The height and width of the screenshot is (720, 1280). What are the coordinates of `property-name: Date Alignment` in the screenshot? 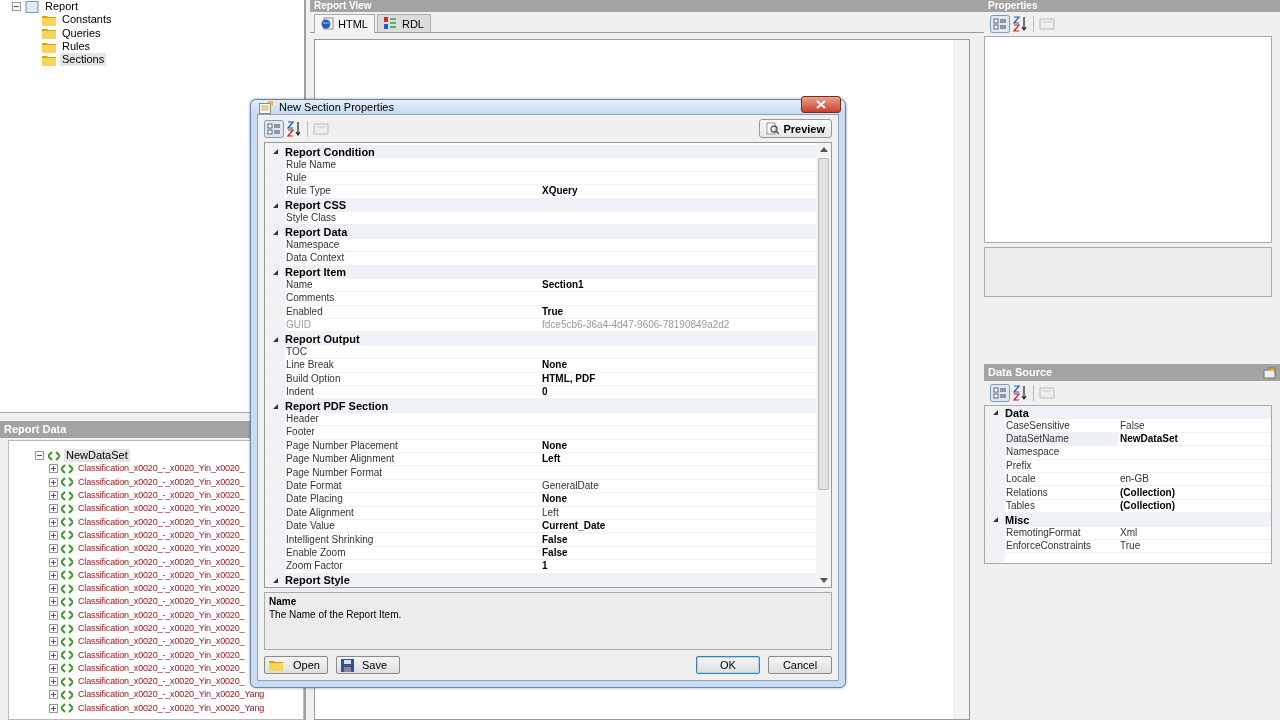 It's located at (412, 512).